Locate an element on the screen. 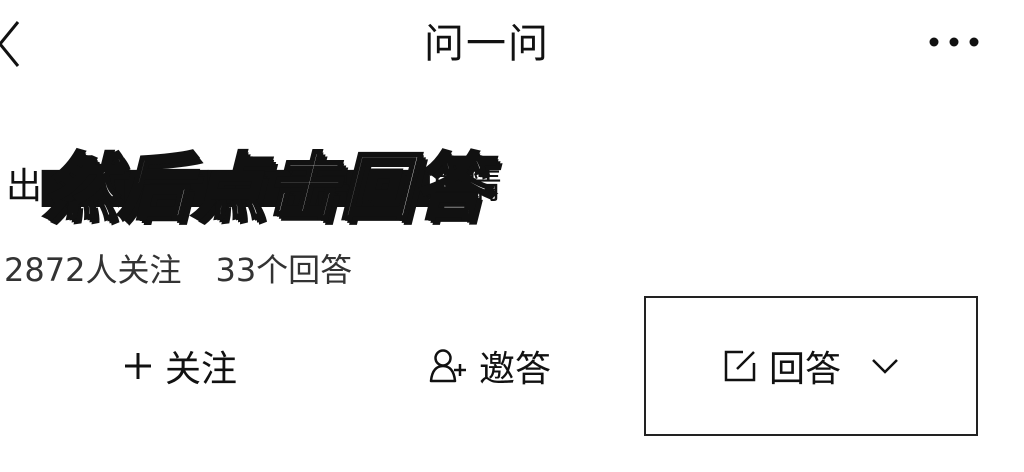  plus-icon is located at coordinates (138, 366).